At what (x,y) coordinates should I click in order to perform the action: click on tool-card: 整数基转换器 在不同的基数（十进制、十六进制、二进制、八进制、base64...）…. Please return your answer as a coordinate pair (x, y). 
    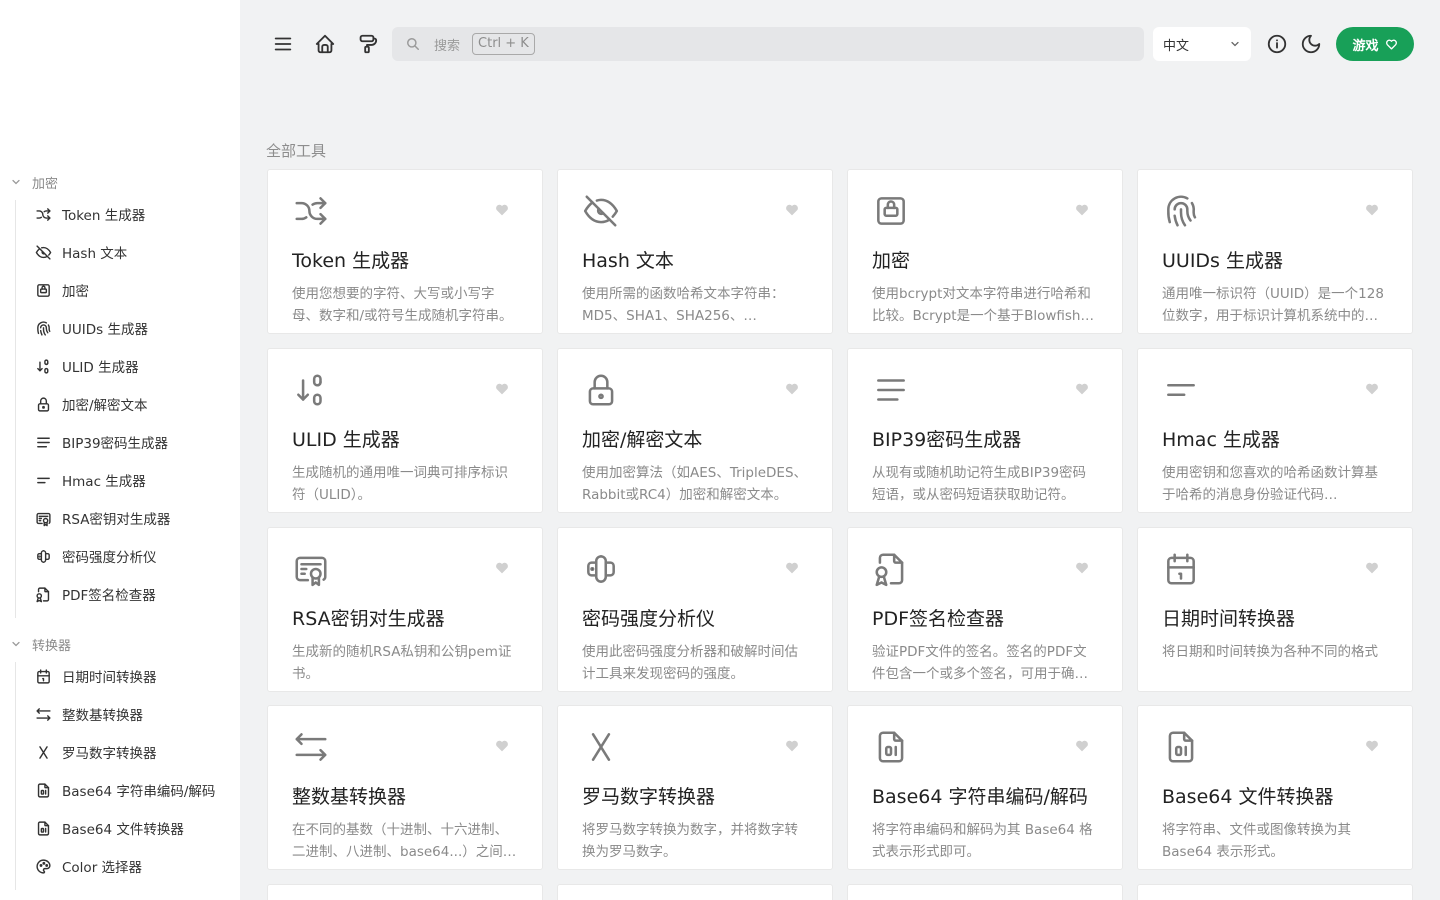
    Looking at the image, I should click on (405, 787).